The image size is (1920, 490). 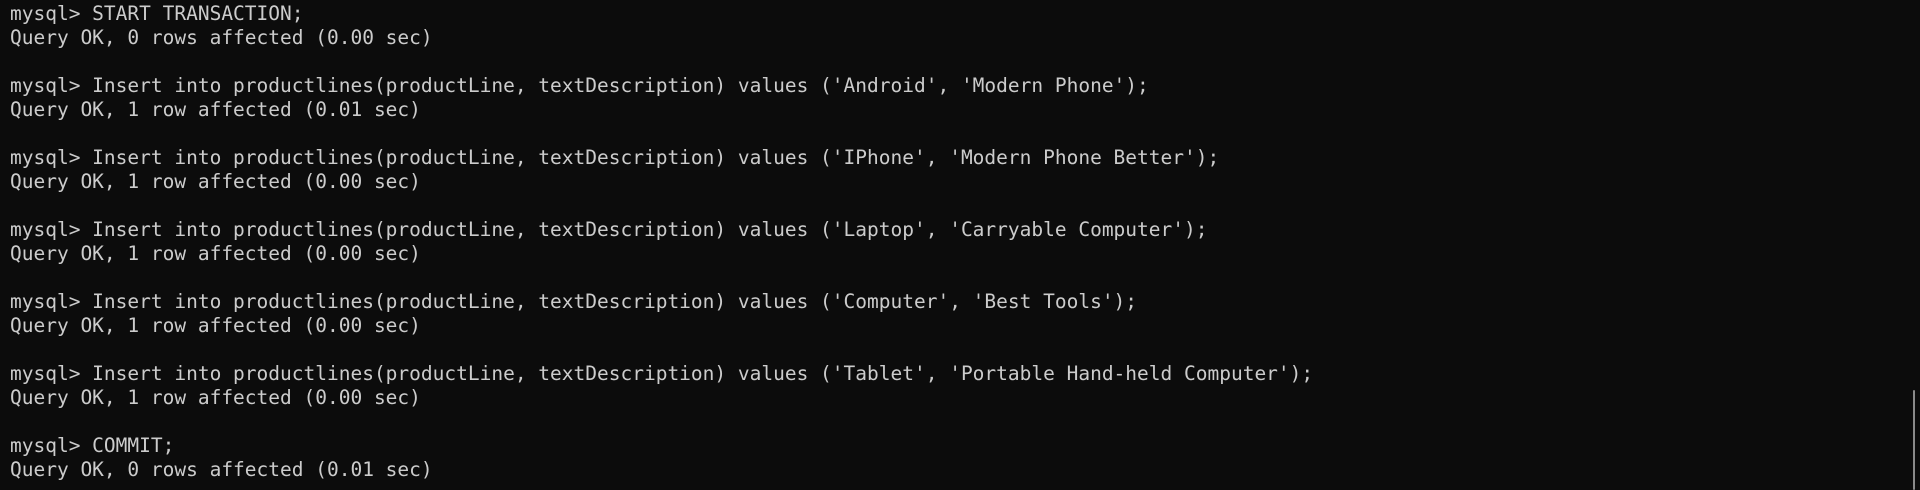 I want to click on output-line: Query OK, 0 rows affected (0.01 sec), so click(x=221, y=469).